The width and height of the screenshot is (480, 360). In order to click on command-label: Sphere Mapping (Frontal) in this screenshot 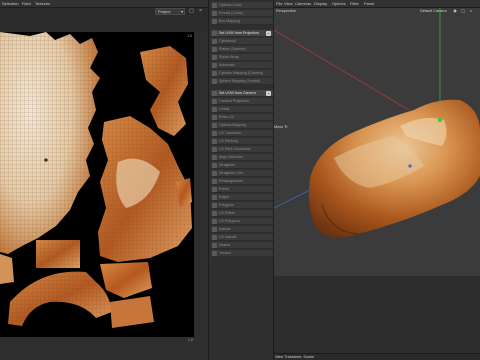, I will do `click(239, 81)`.